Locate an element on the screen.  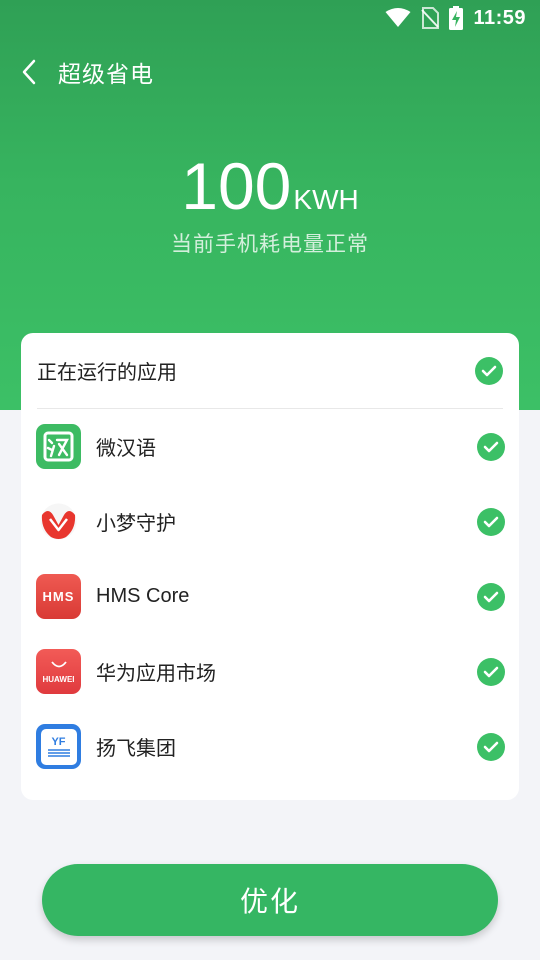
app-row: HMS HMS Core is located at coordinates (270, 596).